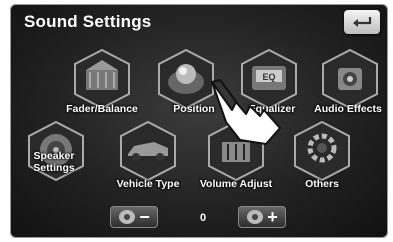 The image size is (393, 242). I want to click on vehicle-type-button, so click(148, 151).